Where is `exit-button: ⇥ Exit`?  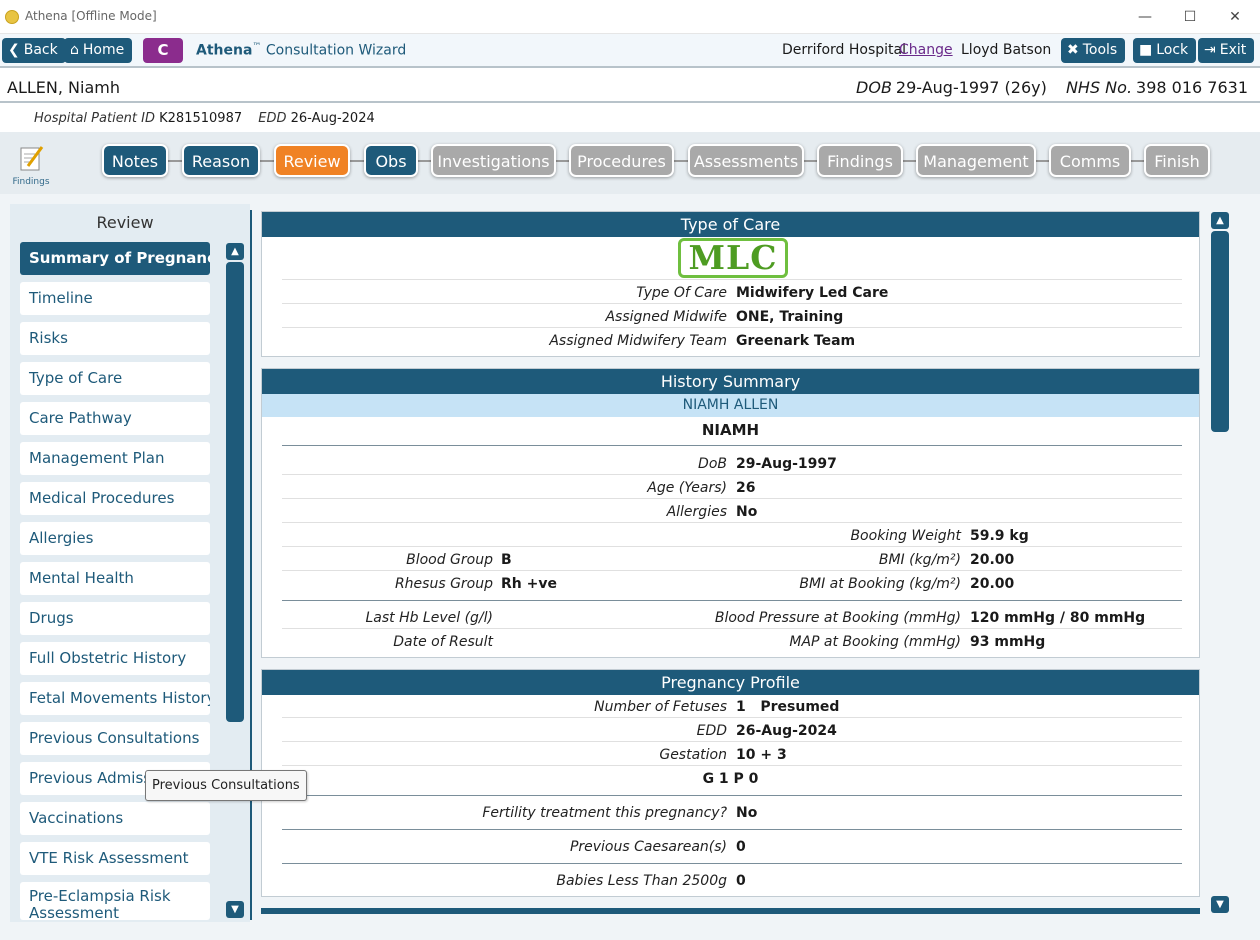
exit-button: ⇥ Exit is located at coordinates (1226, 50).